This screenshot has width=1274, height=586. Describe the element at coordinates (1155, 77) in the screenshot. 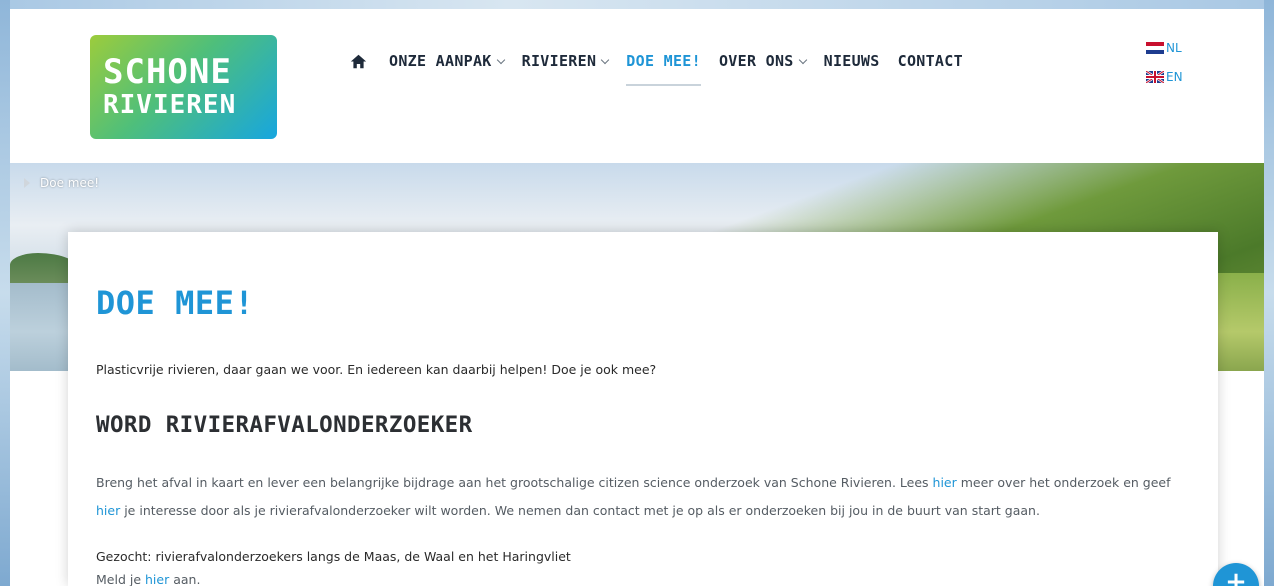

I see `uk-flag-icon` at that location.